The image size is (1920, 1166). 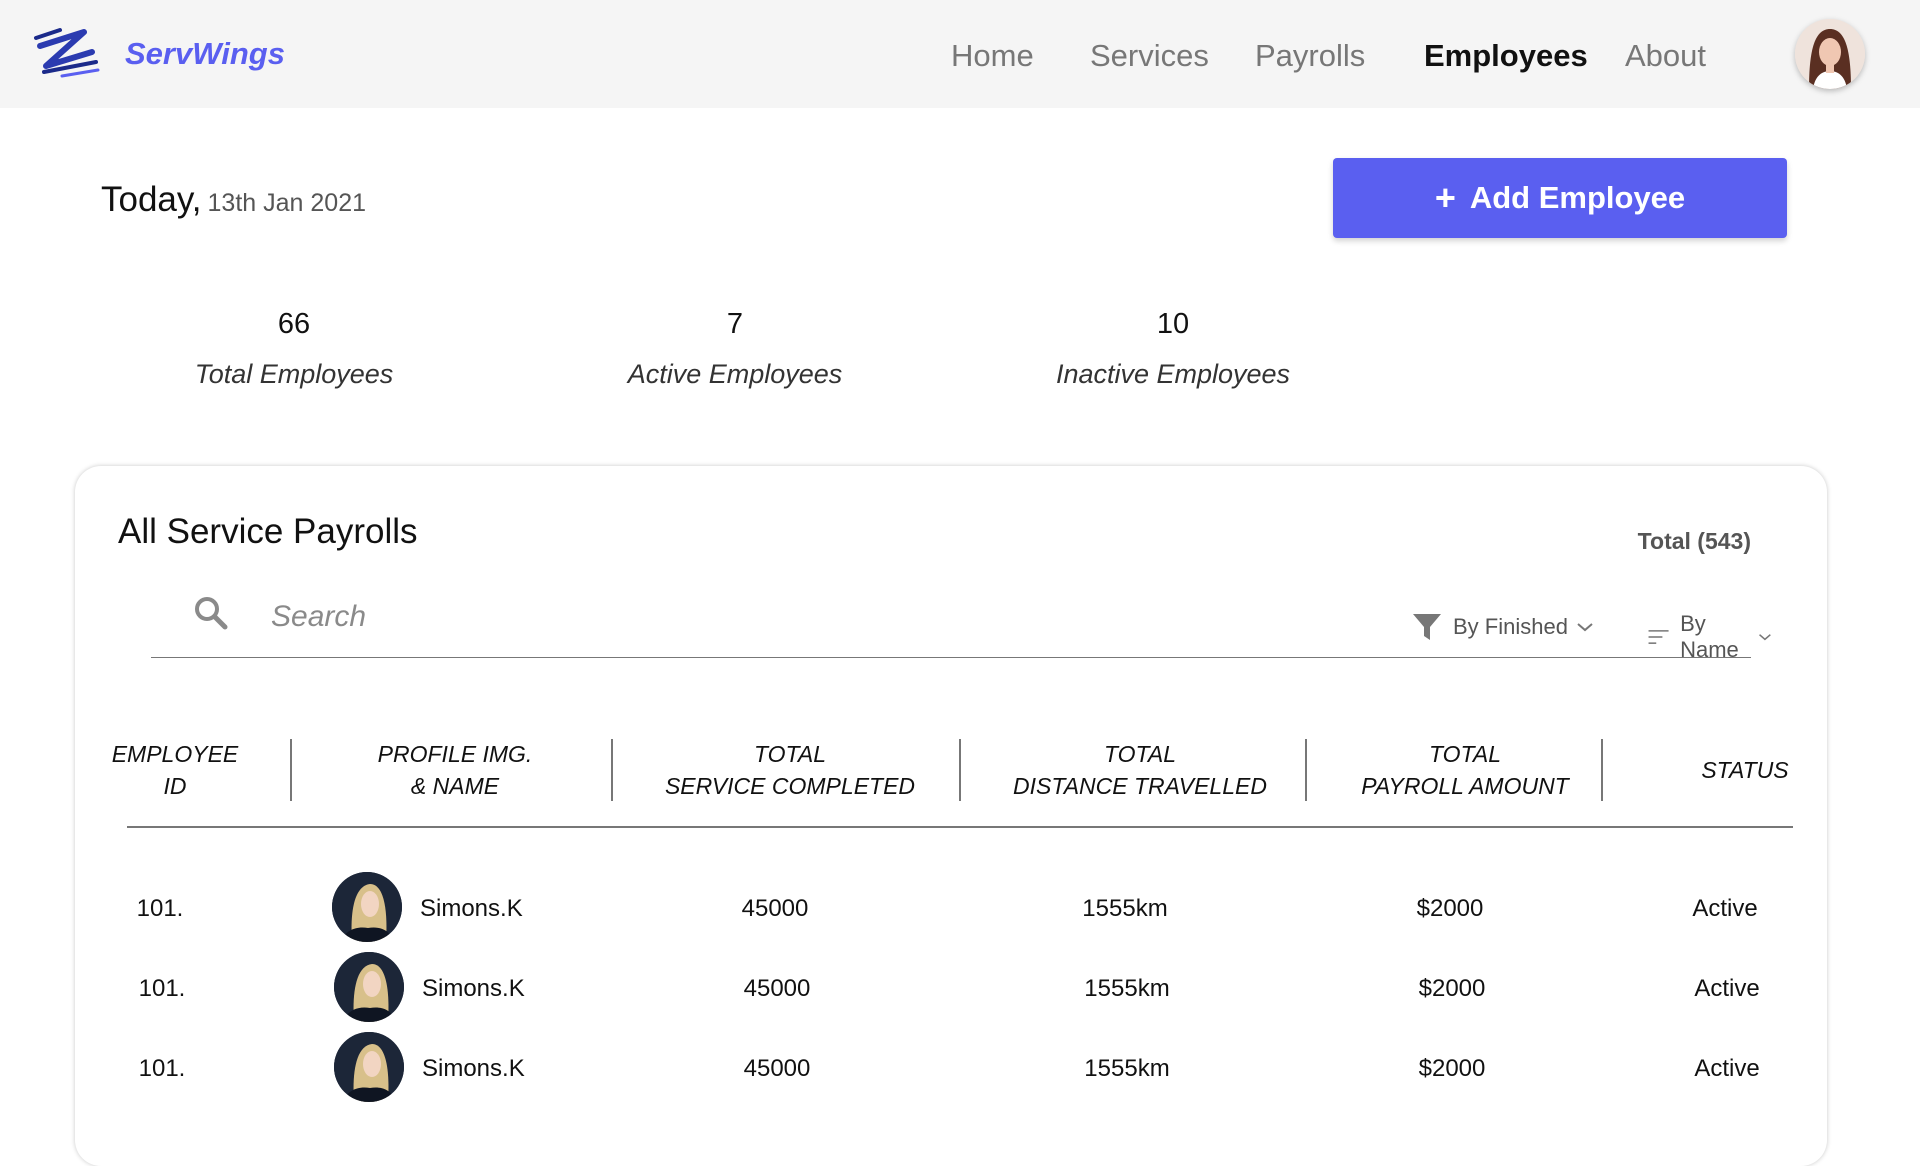 What do you see at coordinates (1465, 770) in the screenshot?
I see `col-payroll-amount: TOTAL PAYROLL AMOUNT` at bounding box center [1465, 770].